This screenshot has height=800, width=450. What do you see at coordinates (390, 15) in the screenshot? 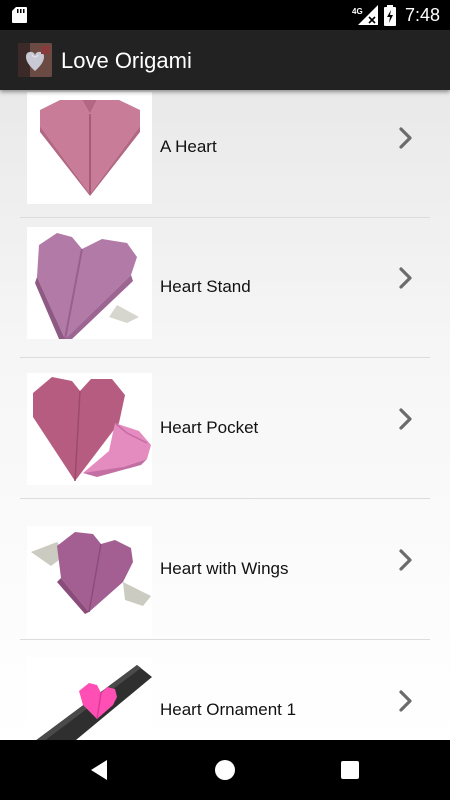
I see `battery-icon` at bounding box center [390, 15].